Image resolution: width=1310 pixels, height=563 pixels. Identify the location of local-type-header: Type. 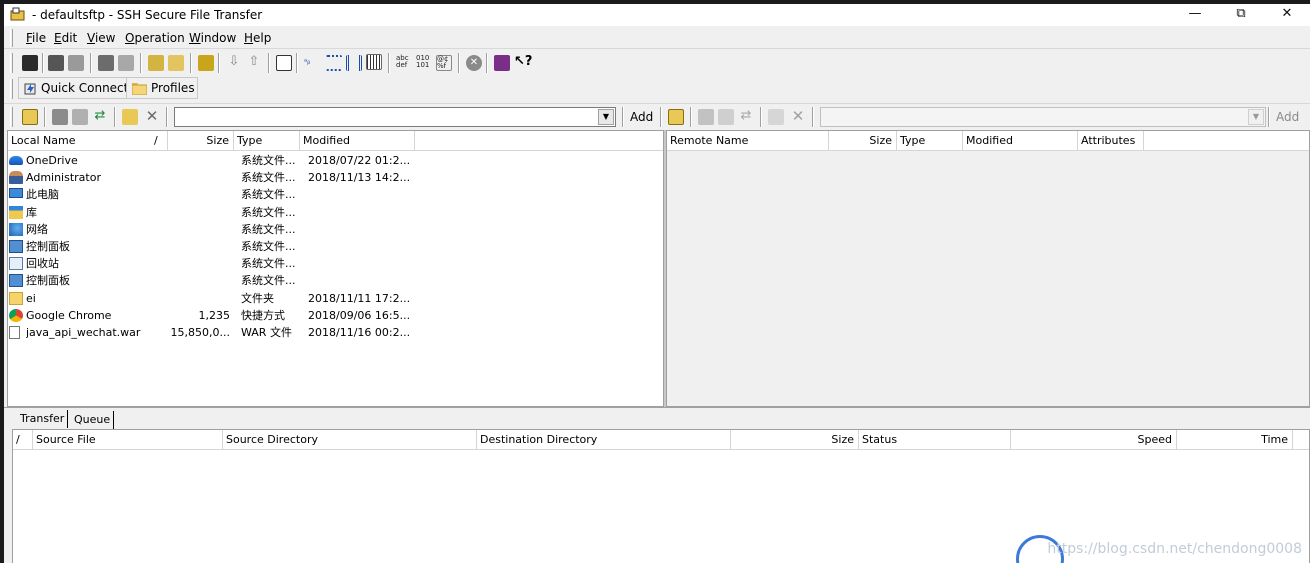
(267, 141).